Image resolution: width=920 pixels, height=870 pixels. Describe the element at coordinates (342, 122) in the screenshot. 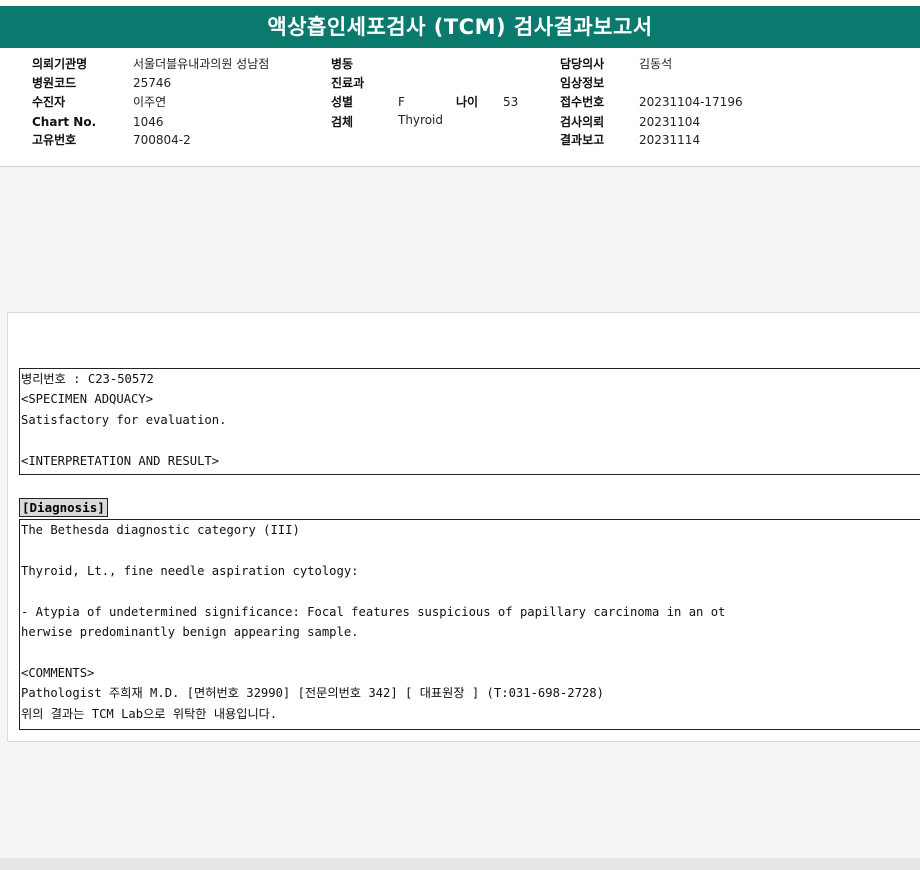

I see `specimen-label: 검체` at that location.